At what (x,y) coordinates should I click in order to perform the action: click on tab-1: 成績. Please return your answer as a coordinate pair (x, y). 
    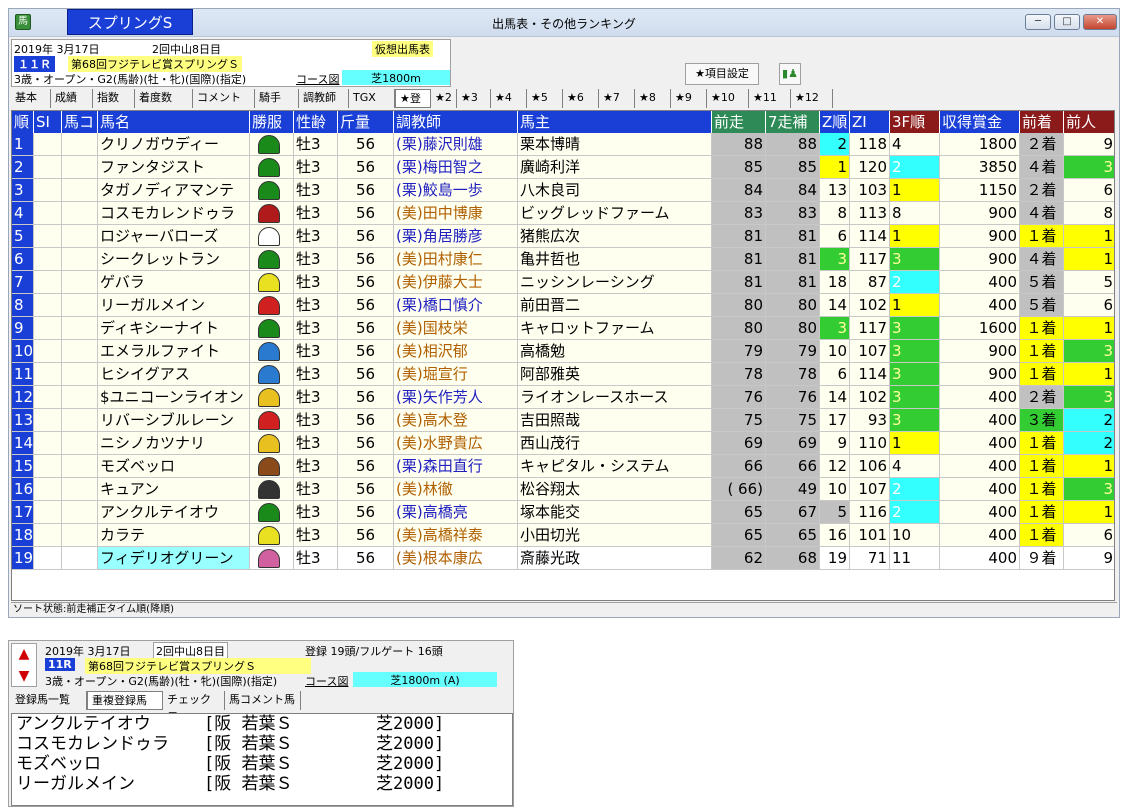
    Looking at the image, I should click on (72, 98).